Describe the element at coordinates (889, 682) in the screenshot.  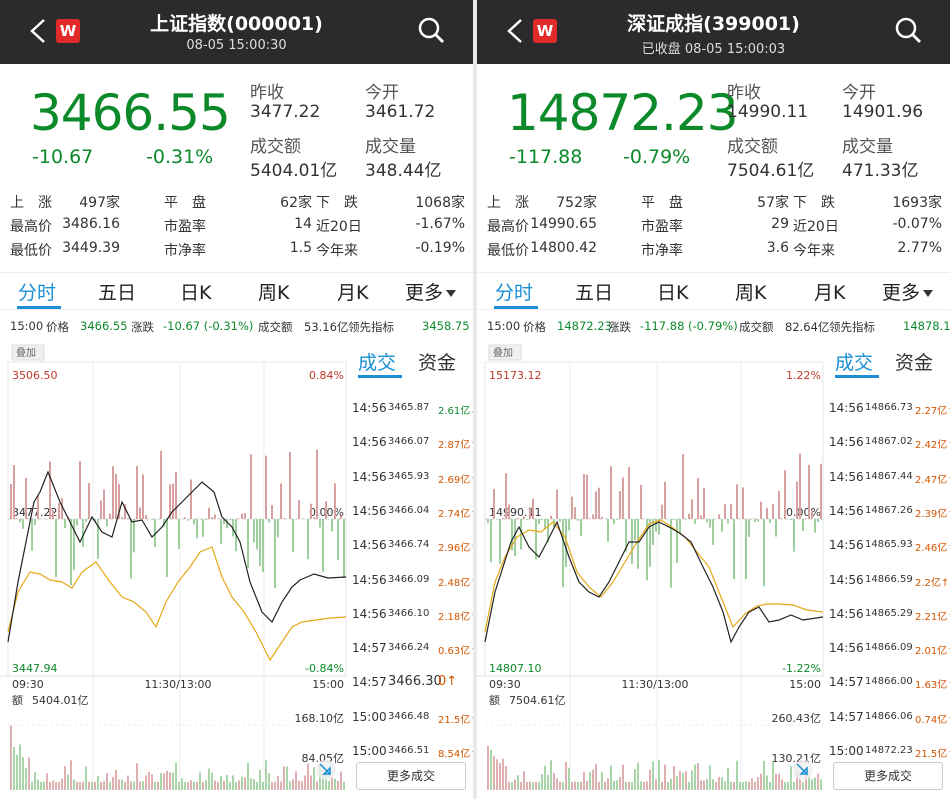
I see `trade-price: 14866.00` at that location.